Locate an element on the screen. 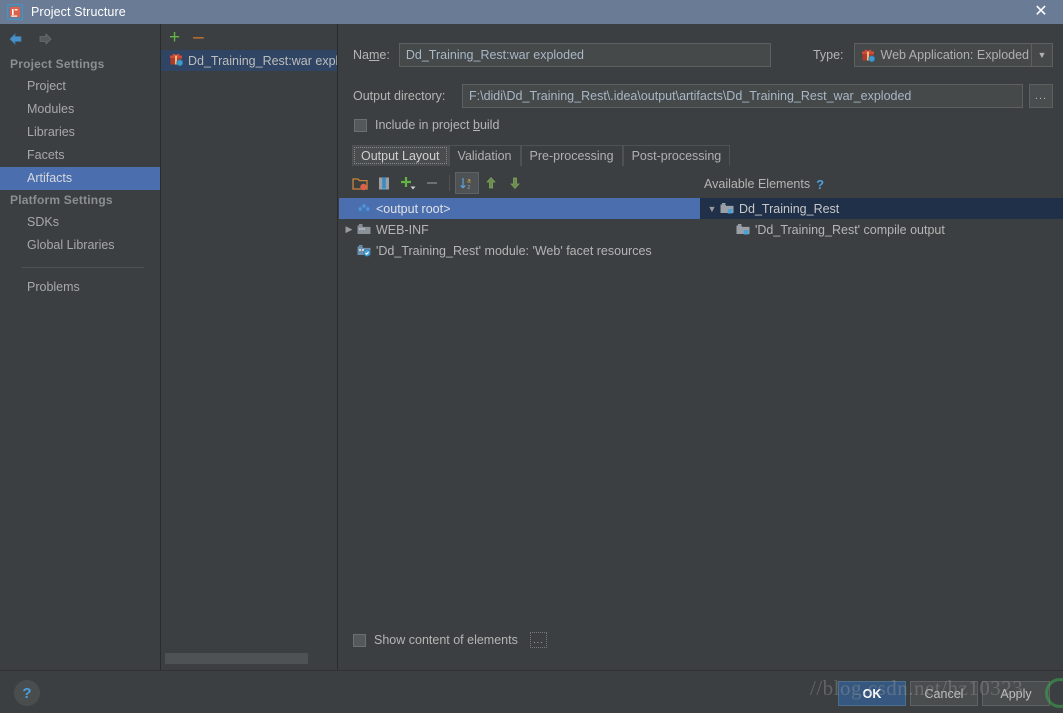  sidebar-item-facets: Facets is located at coordinates (80, 155).